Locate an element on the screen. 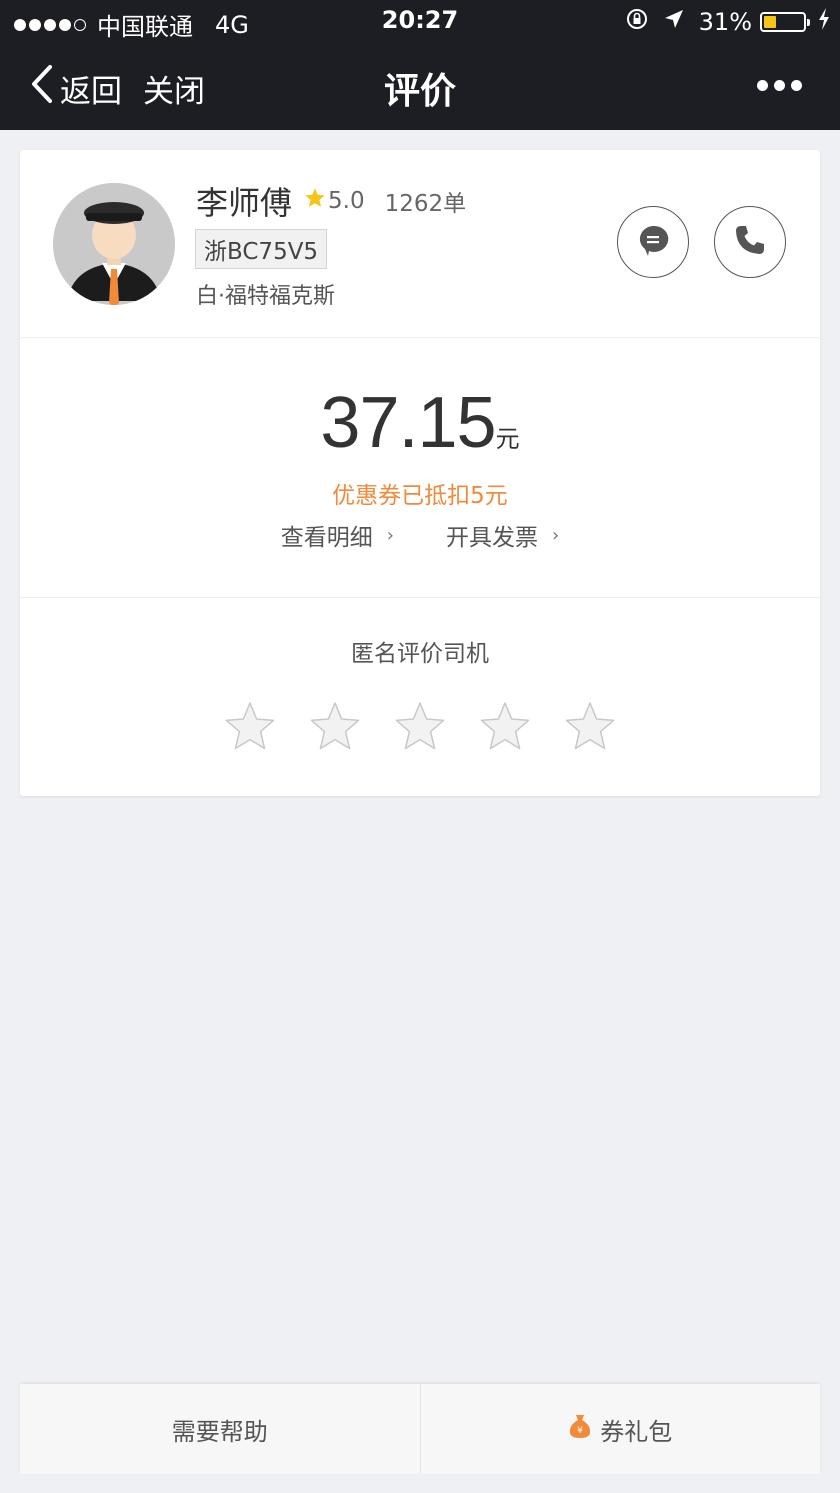  page-title: 评价 is located at coordinates (419, 91).